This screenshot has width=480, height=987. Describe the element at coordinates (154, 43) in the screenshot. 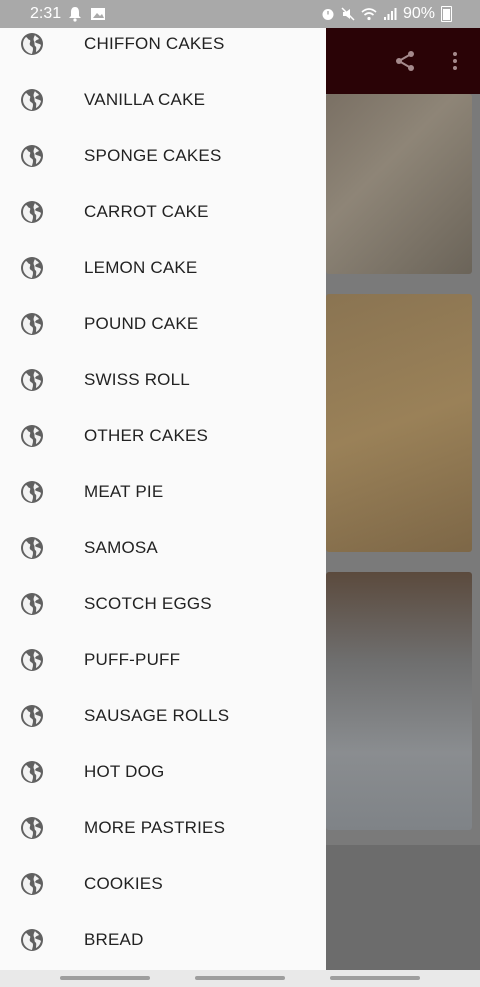

I see `drawer-menu-item-label: CHIFFON CAKES` at that location.